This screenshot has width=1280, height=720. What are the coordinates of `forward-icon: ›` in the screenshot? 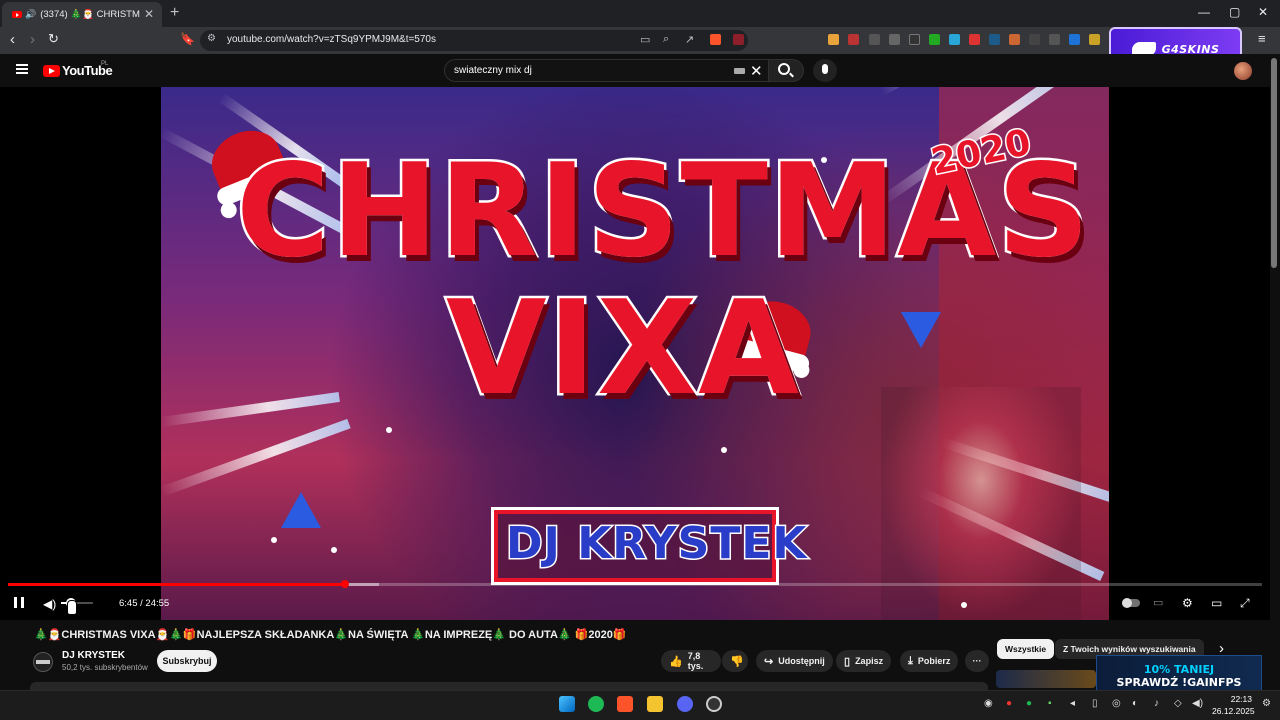 It's located at (32, 39).